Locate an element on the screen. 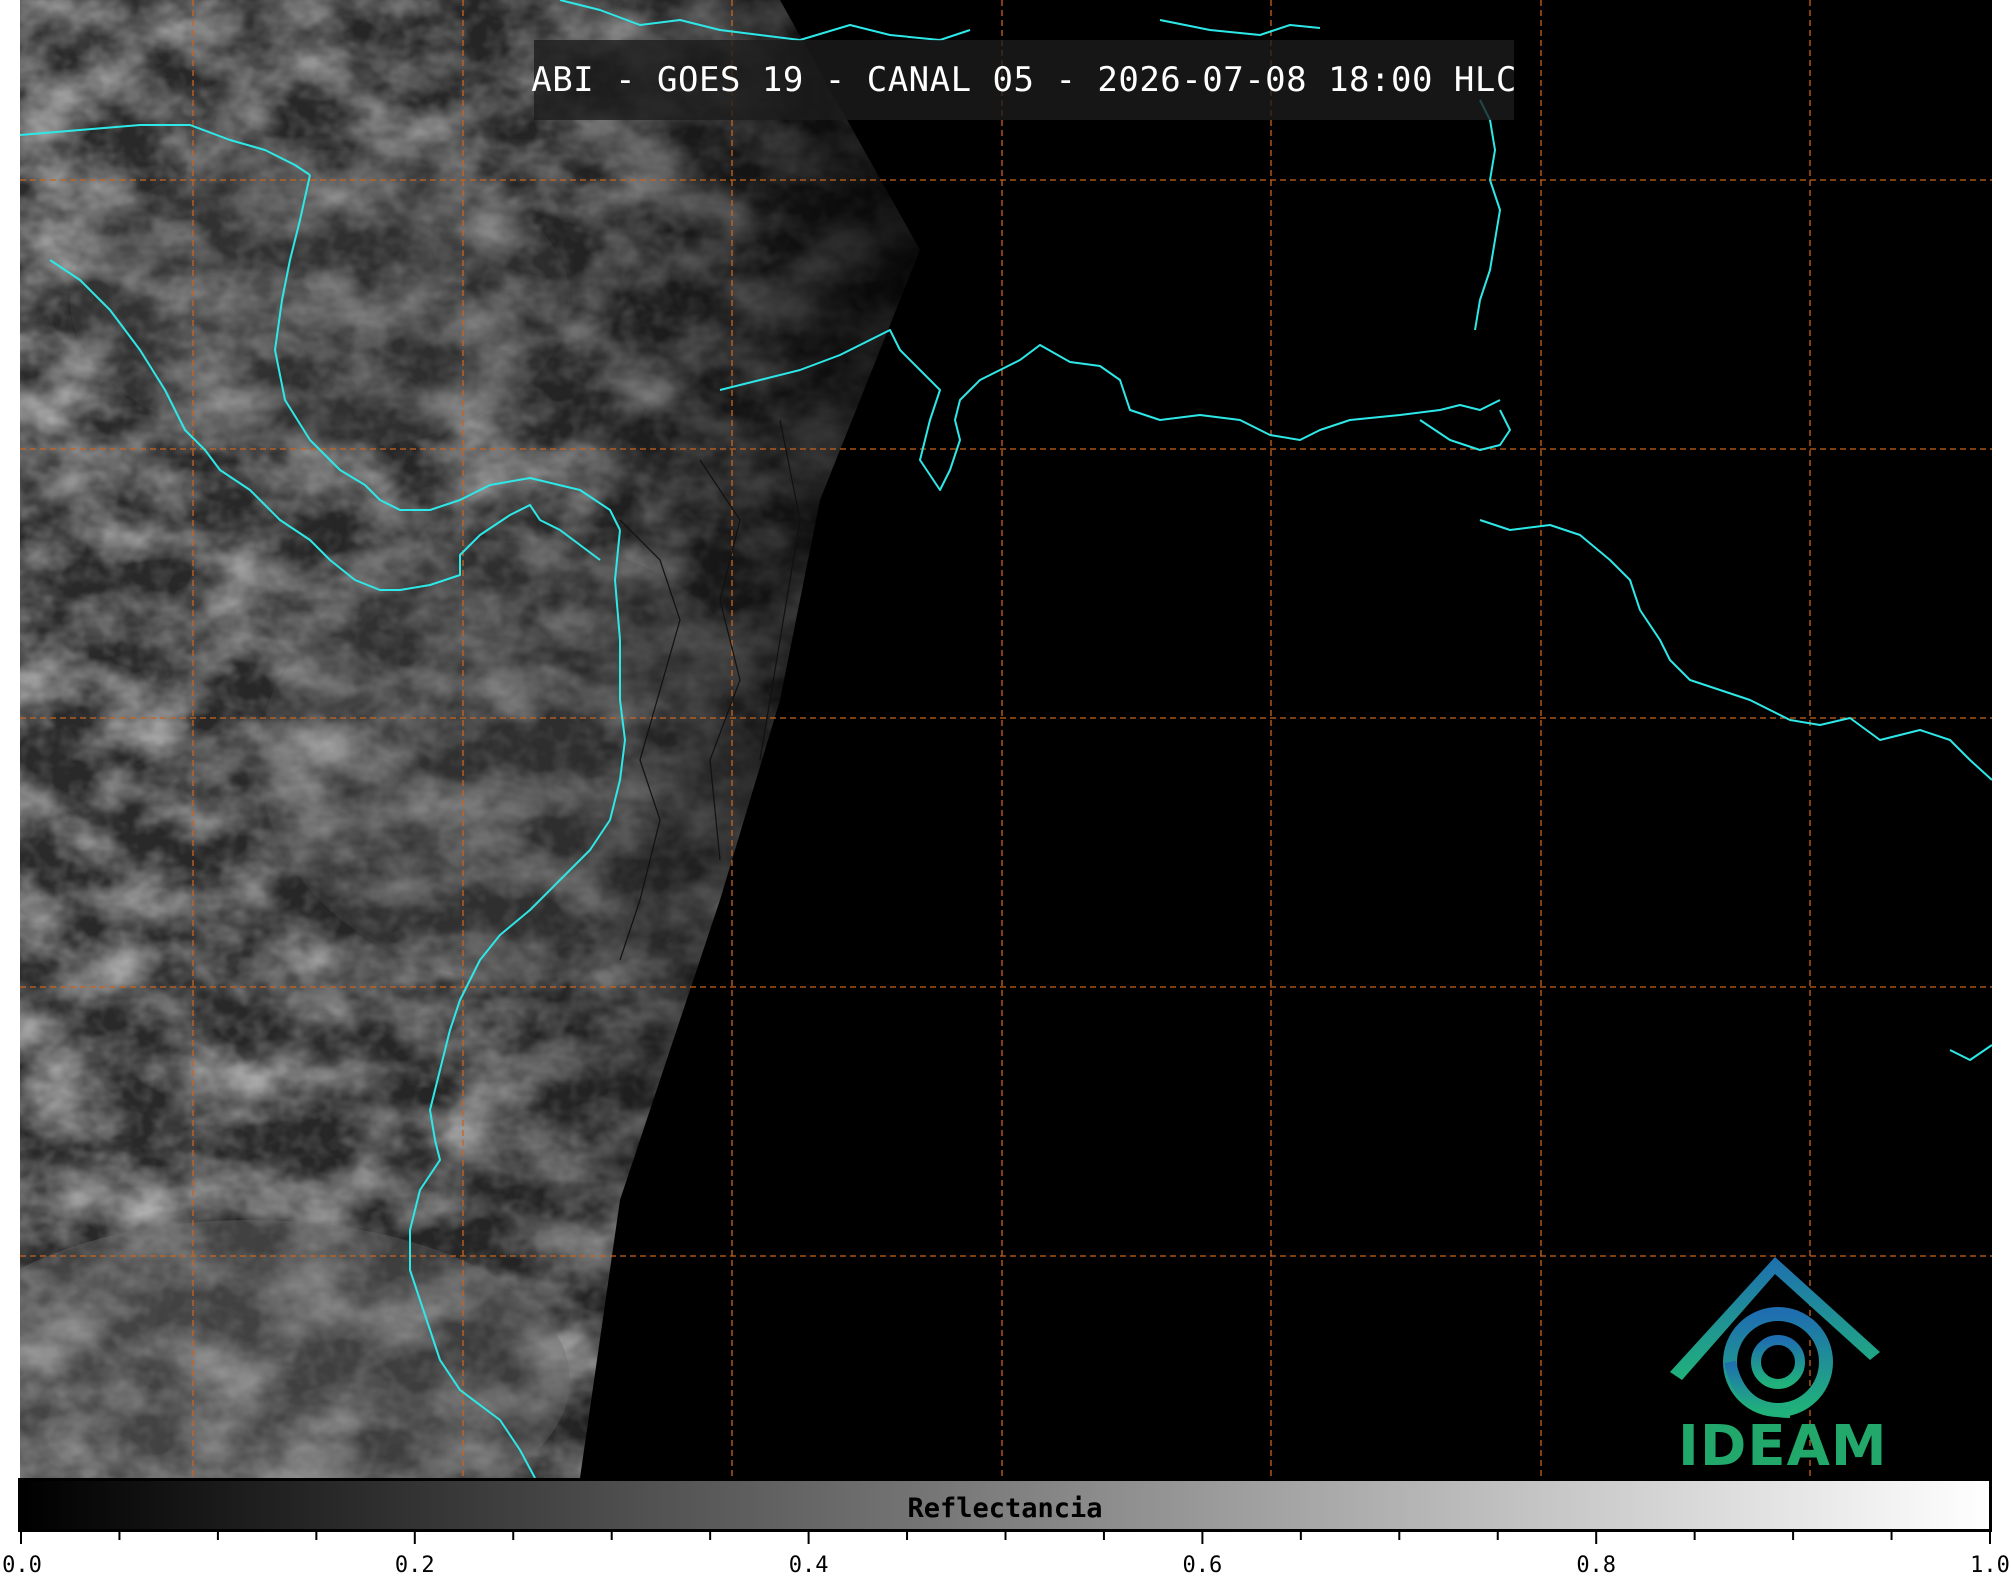 The width and height of the screenshot is (2011, 1578). colorbar-tick-label: 1.0 is located at coordinates (1990, 1565).